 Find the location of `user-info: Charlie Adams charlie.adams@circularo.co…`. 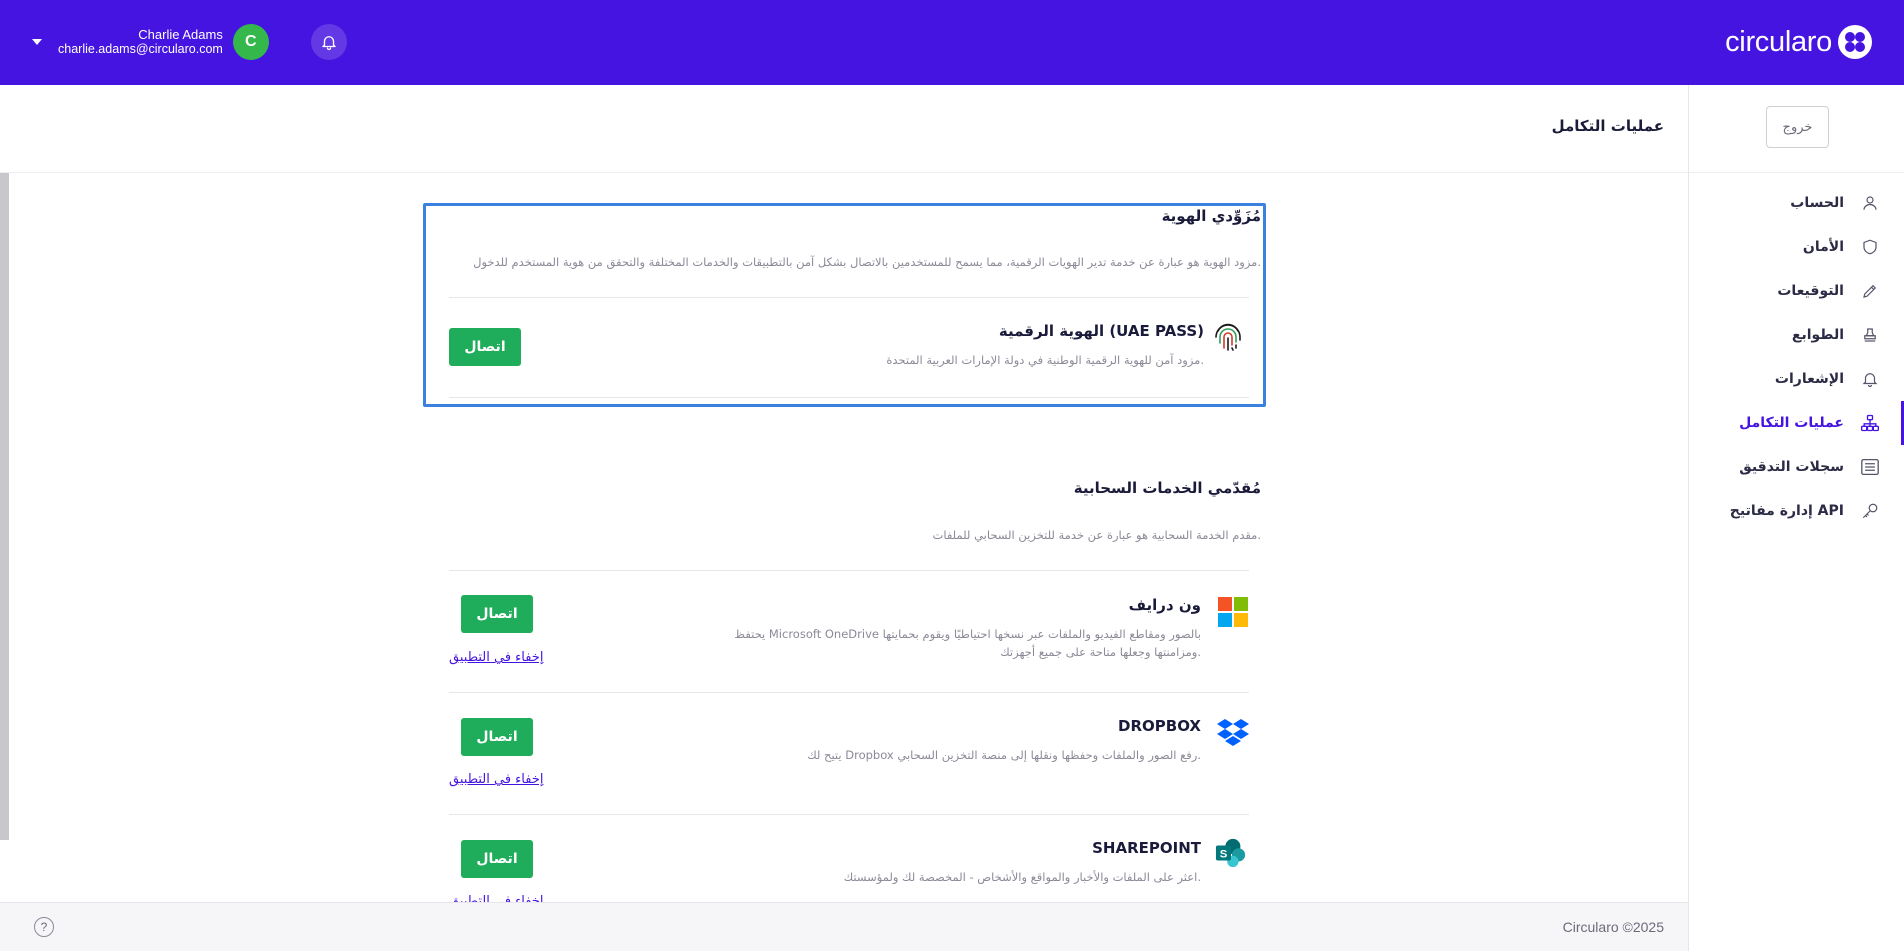

user-info: Charlie Adams charlie.adams@circularo.co… is located at coordinates (140, 42).